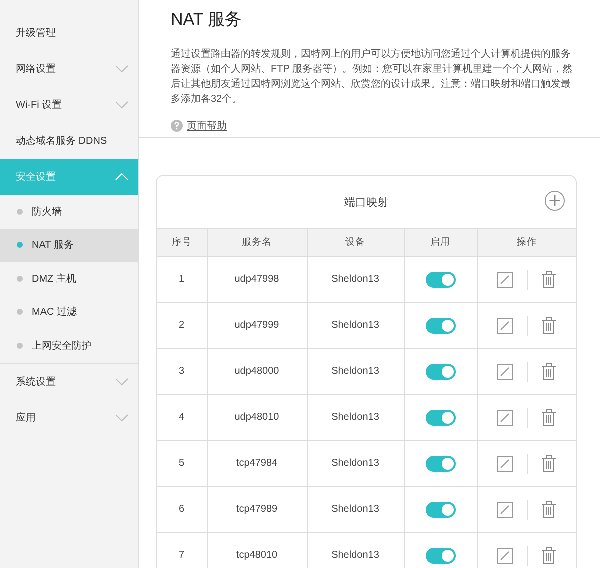 This screenshot has width=600, height=568. Describe the element at coordinates (182, 463) in the screenshot. I see `table-cell: 5` at that location.